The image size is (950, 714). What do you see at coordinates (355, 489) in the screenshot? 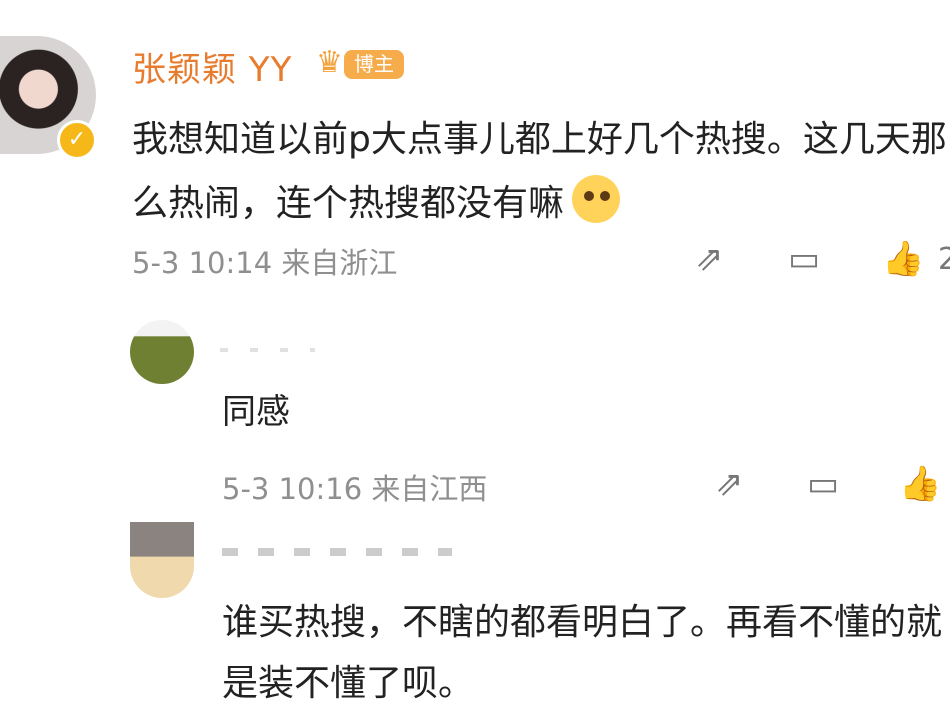
I see `reply-meta: 5-3 10:16 来自江西` at bounding box center [355, 489].